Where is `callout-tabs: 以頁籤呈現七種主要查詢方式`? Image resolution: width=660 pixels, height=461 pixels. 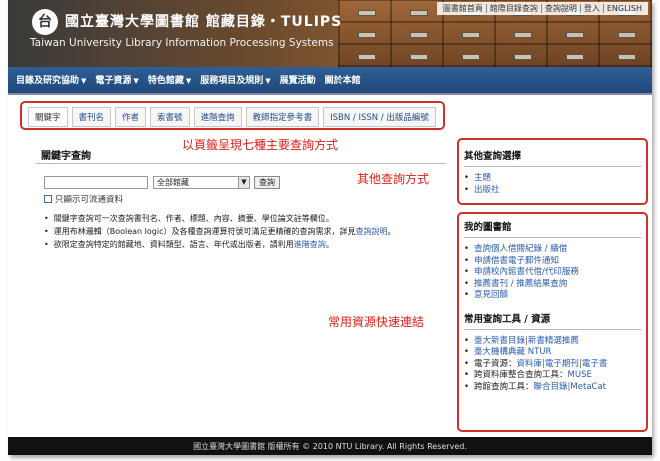
callout-tabs: 以頁籤呈現七種主要查詢方式 is located at coordinates (260, 145).